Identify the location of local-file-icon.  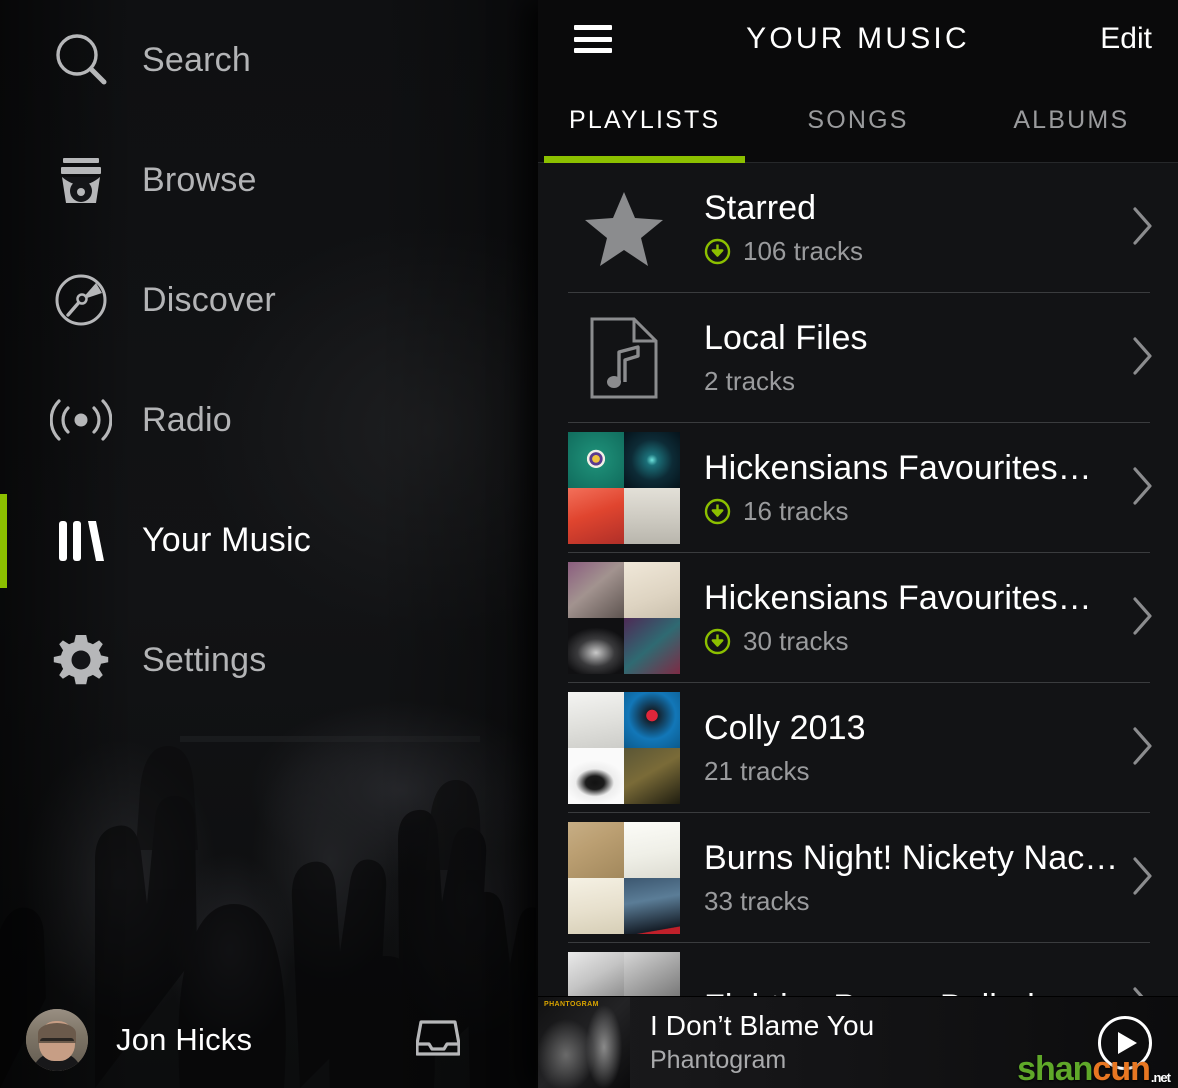
(624, 358).